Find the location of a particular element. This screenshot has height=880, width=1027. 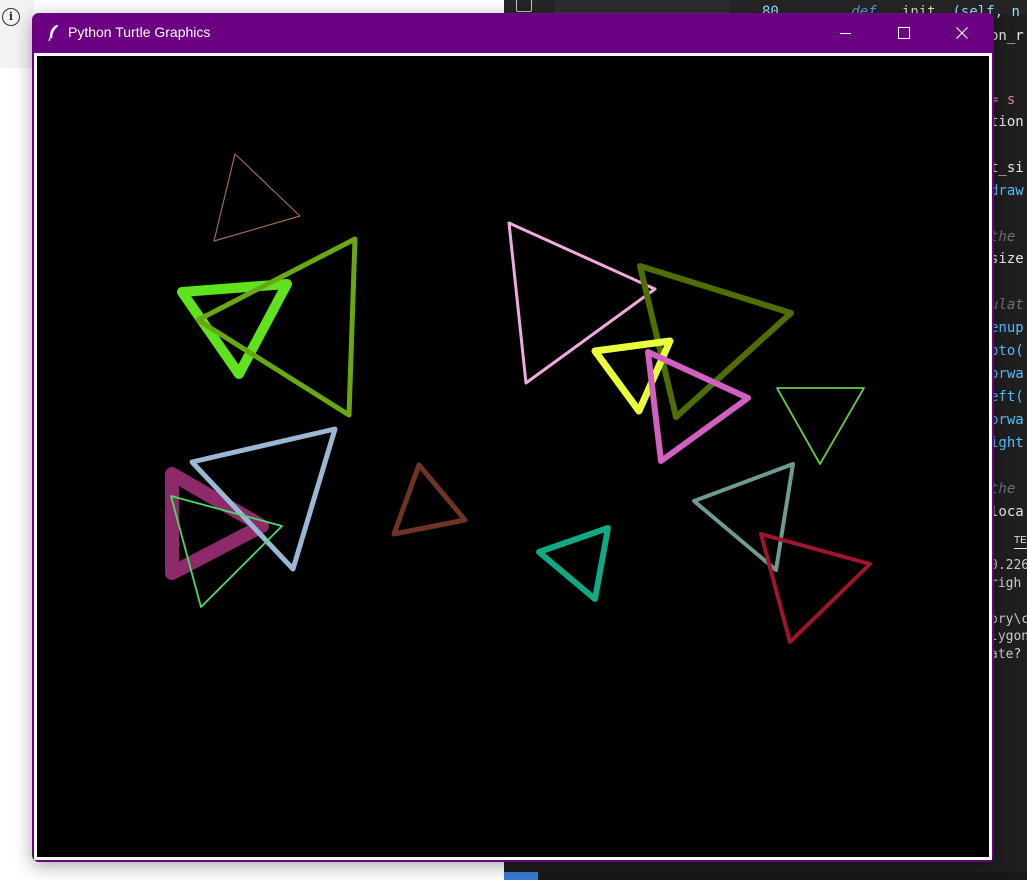

minimize-icon is located at coordinates (845, 33).